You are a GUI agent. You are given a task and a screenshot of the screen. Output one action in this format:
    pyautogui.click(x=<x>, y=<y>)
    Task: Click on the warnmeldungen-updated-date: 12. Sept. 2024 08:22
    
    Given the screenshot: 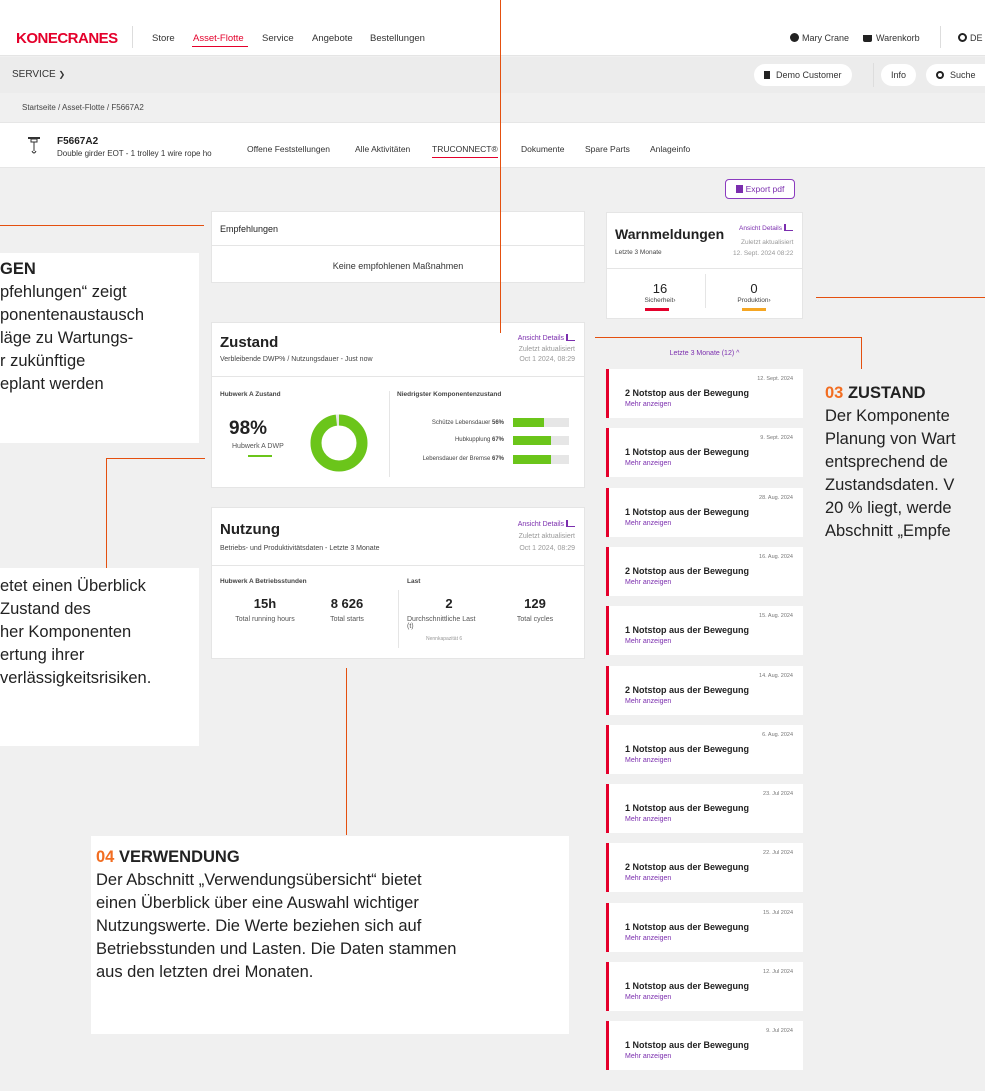 What is the action you would take?
    pyautogui.click(x=763, y=253)
    